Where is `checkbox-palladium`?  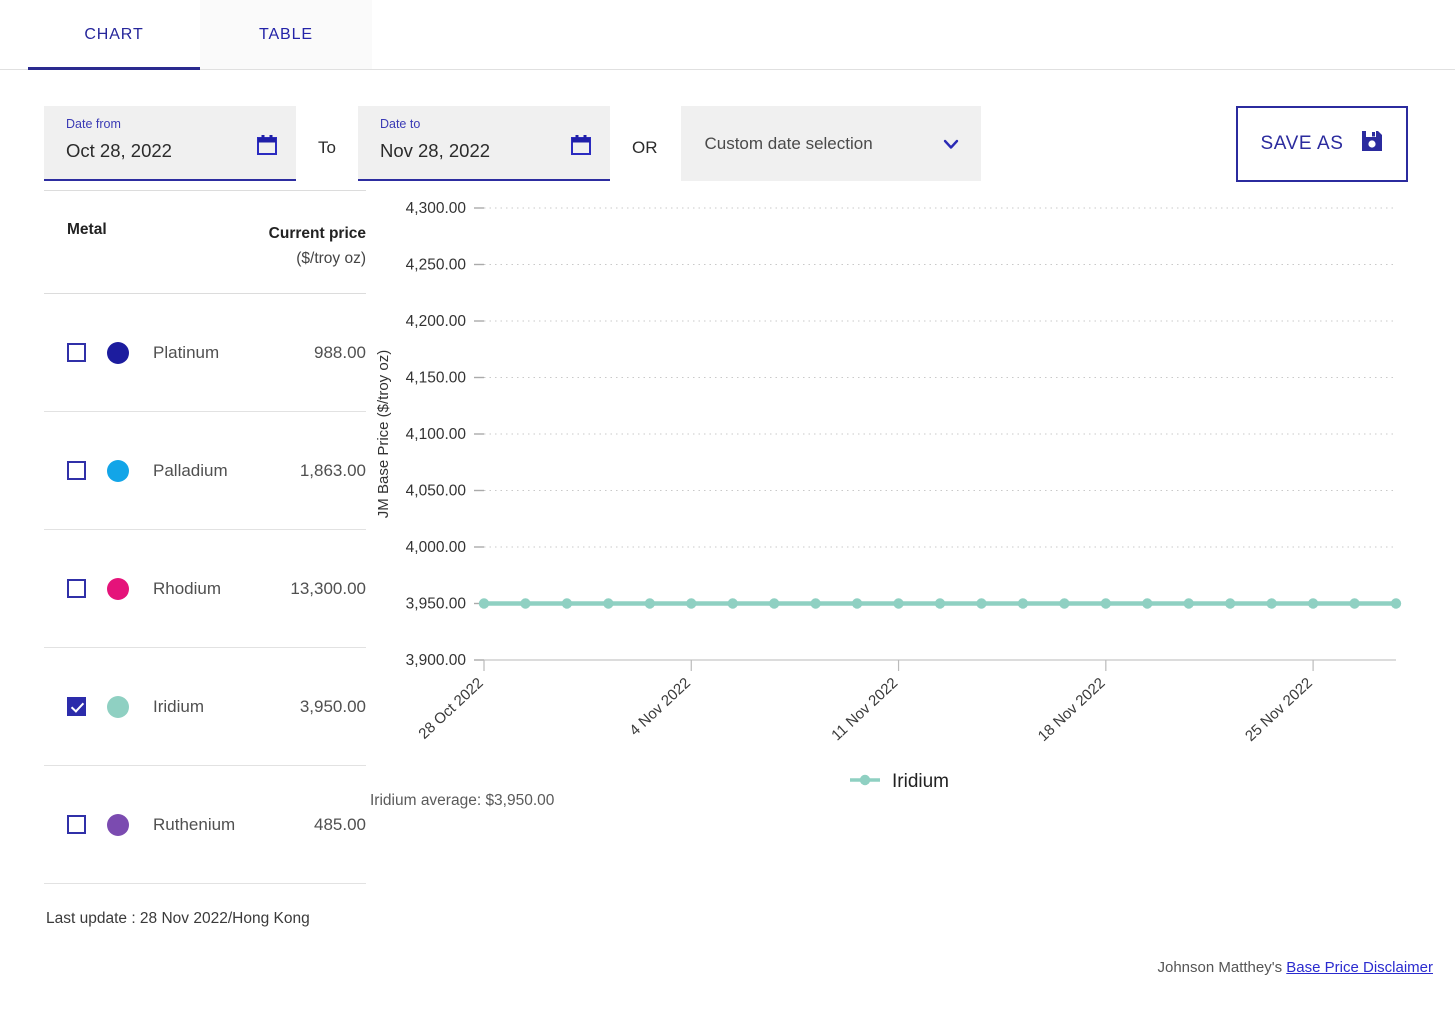 checkbox-palladium is located at coordinates (76, 470).